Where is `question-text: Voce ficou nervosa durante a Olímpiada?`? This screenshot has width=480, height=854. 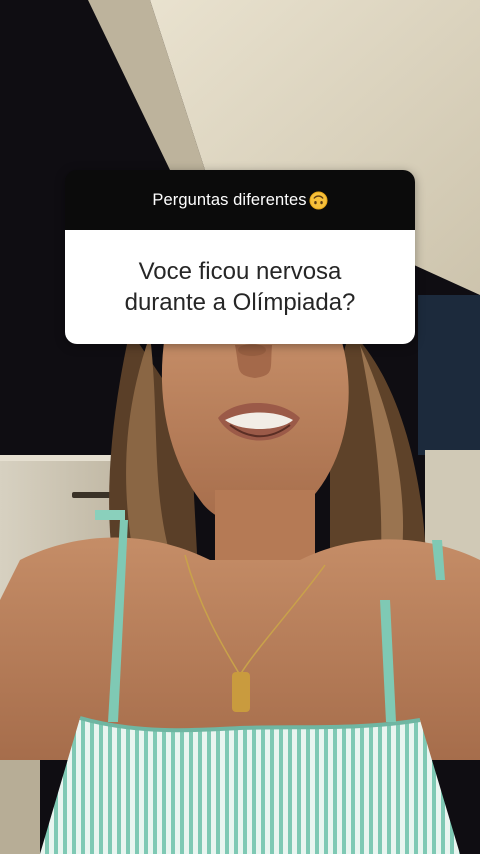
question-text: Voce ficou nervosa durante a Olímpiada? is located at coordinates (240, 287).